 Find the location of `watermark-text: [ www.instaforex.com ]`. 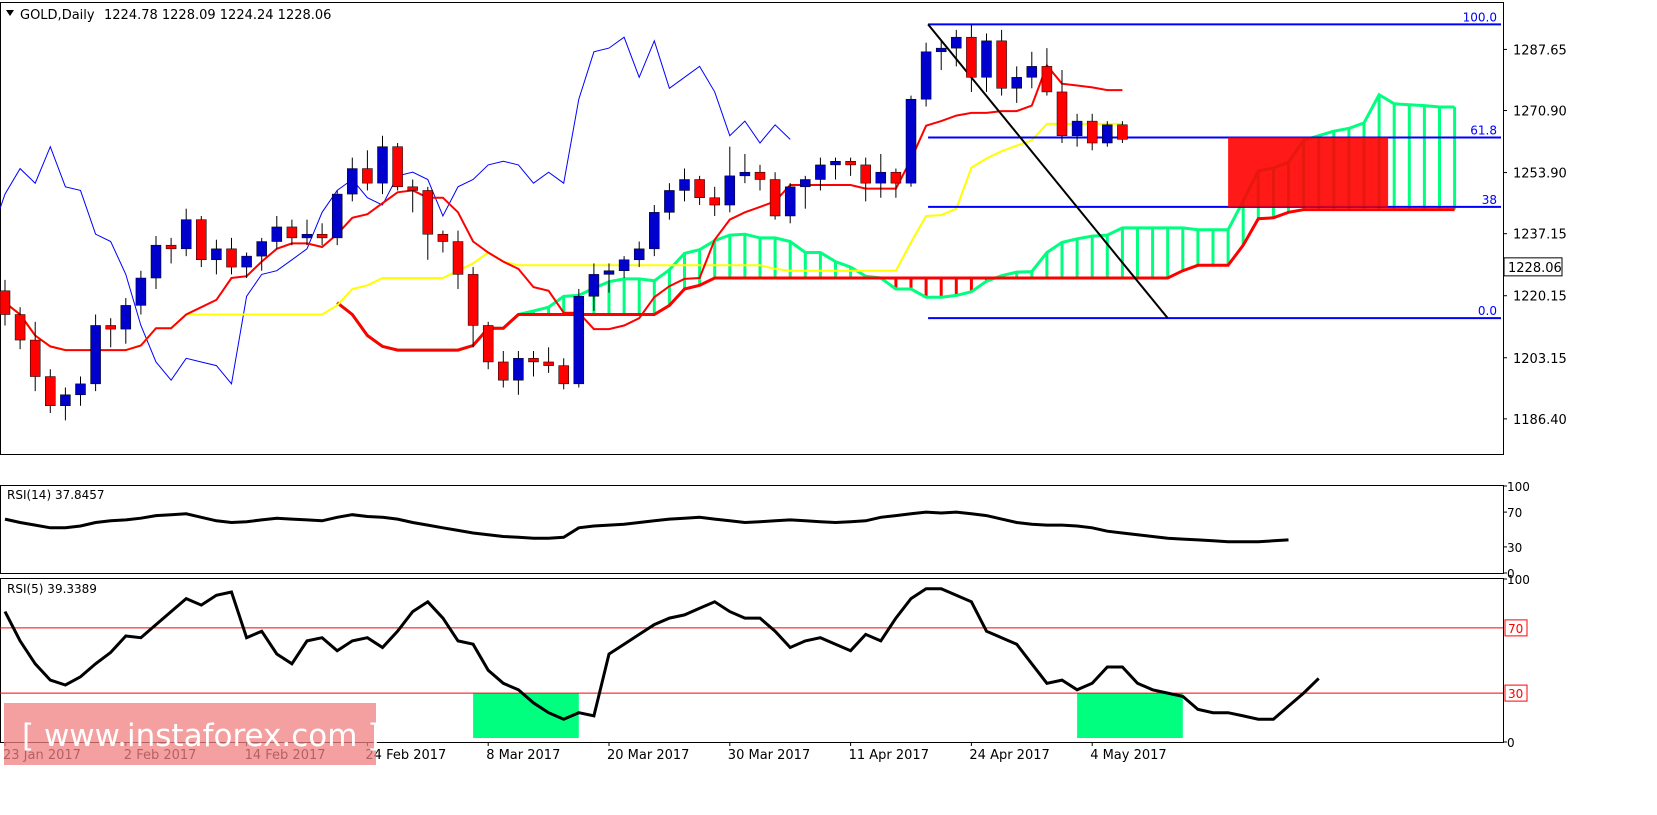

watermark-text: [ www.instaforex.com ] is located at coordinates (200, 736).